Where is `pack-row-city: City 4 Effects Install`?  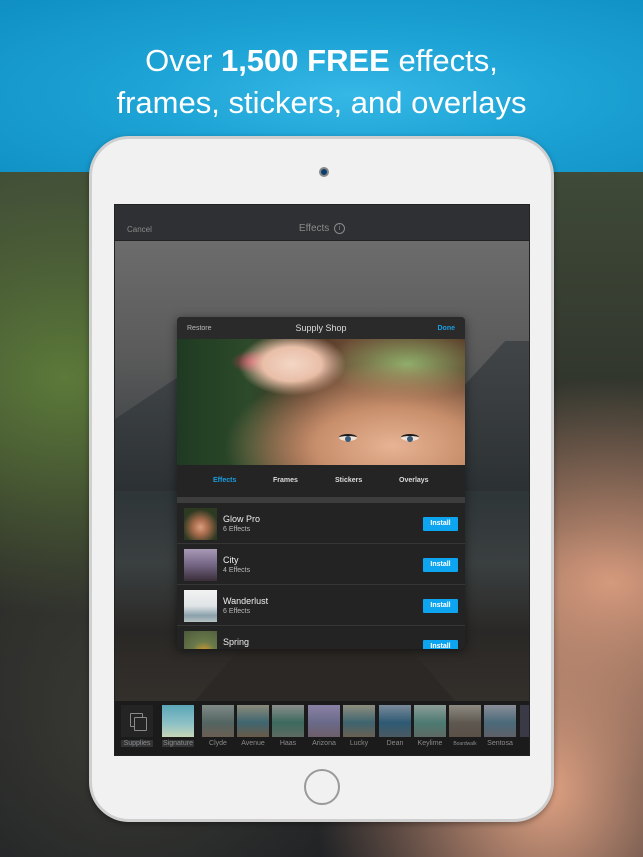
pack-row-city: City 4 Effects Install is located at coordinates (321, 564).